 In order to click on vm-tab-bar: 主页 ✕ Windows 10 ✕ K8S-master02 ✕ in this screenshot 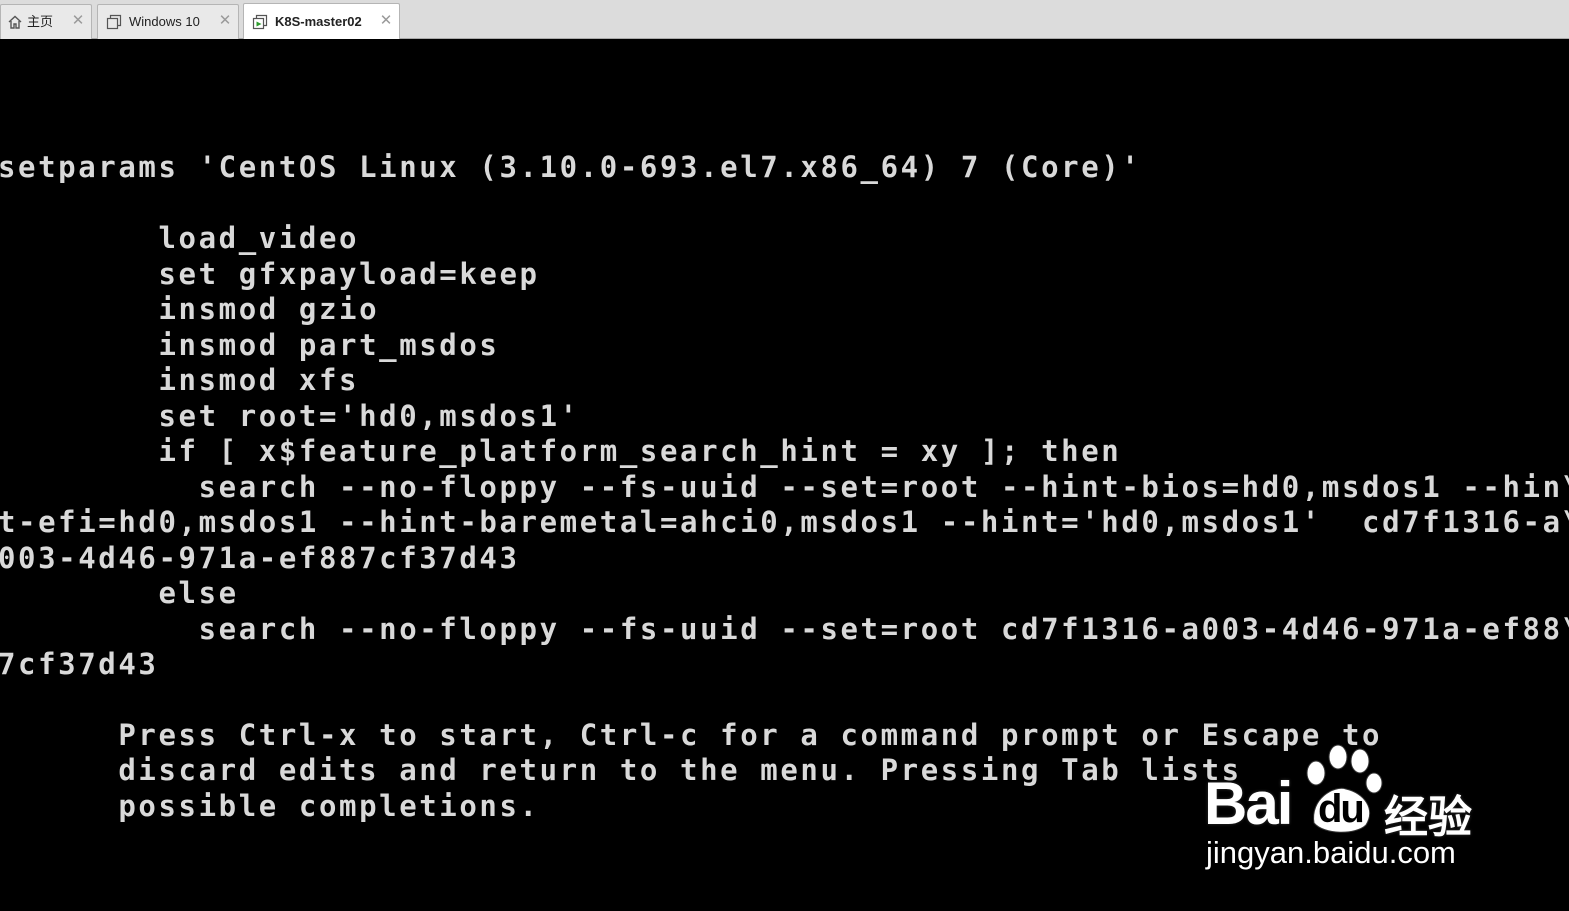, I will do `click(784, 19)`.